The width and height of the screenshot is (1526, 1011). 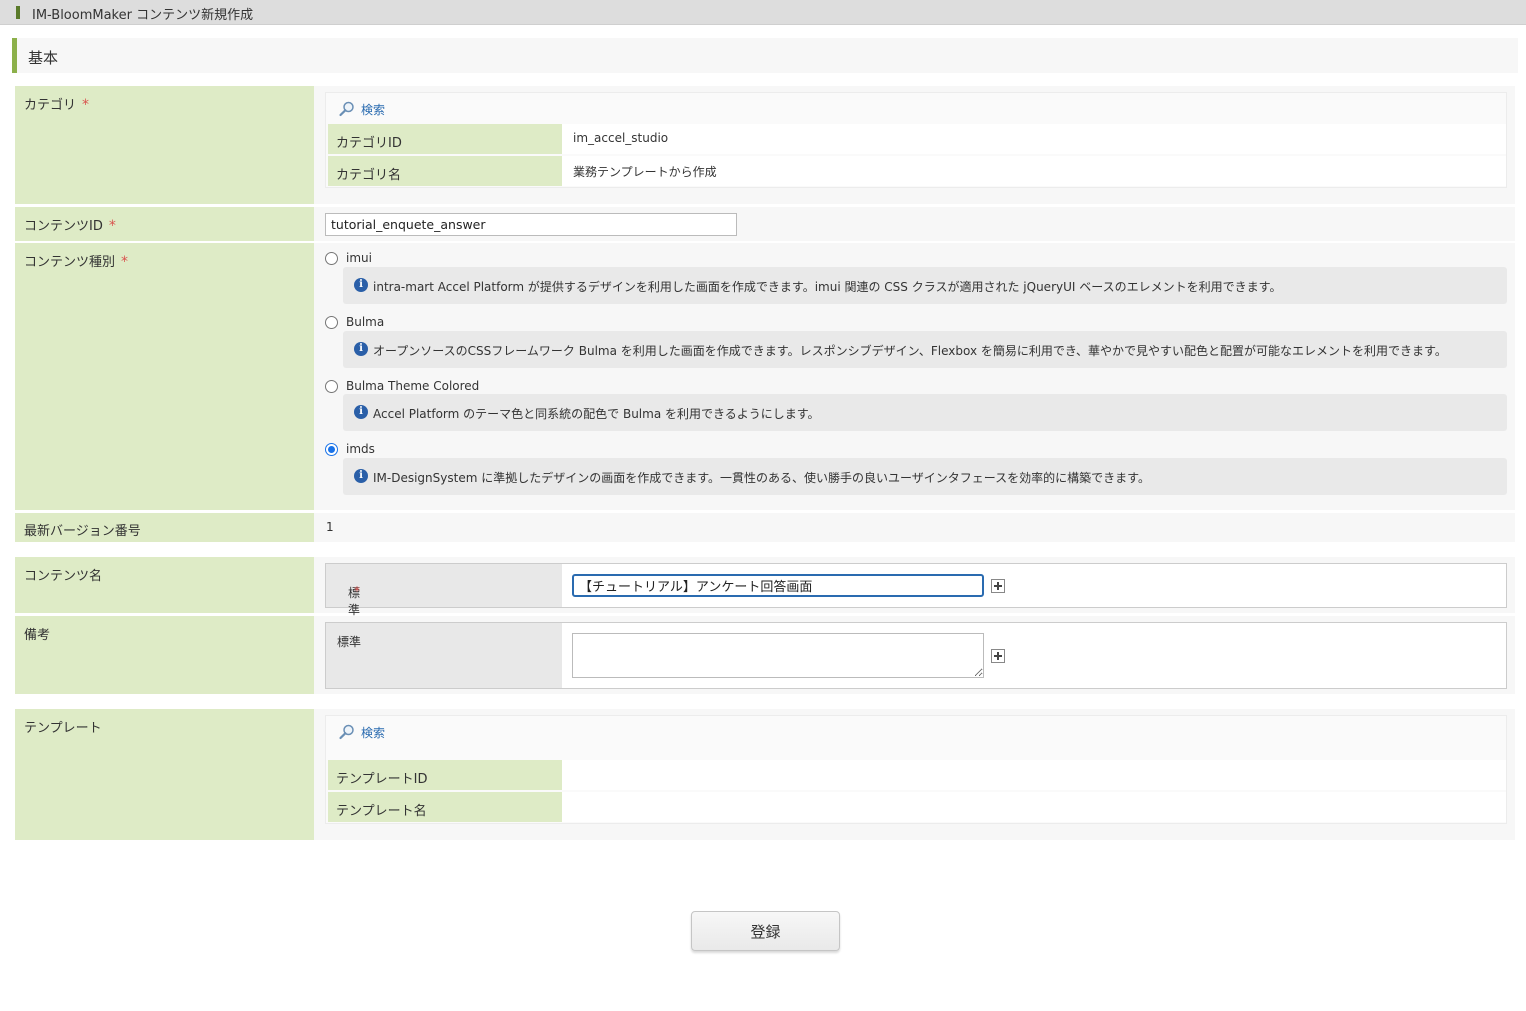 What do you see at coordinates (82, 531) in the screenshot?
I see `latest-version-label: 最新バージョン番号` at bounding box center [82, 531].